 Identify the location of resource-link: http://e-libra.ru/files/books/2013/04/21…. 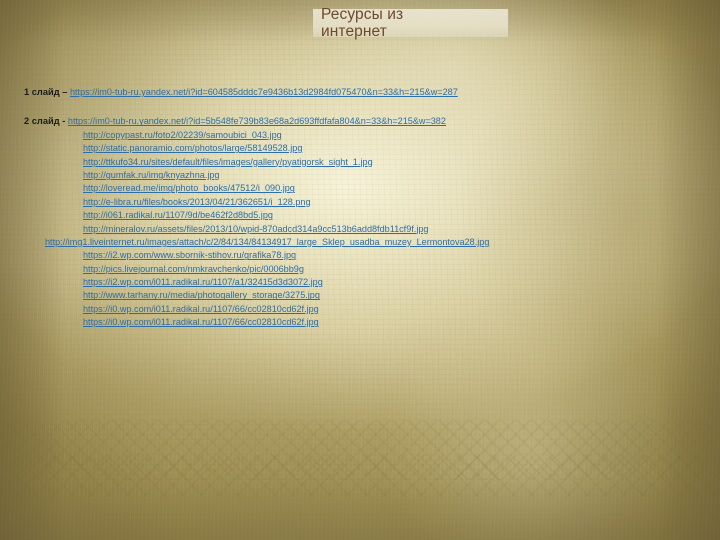
(197, 202).